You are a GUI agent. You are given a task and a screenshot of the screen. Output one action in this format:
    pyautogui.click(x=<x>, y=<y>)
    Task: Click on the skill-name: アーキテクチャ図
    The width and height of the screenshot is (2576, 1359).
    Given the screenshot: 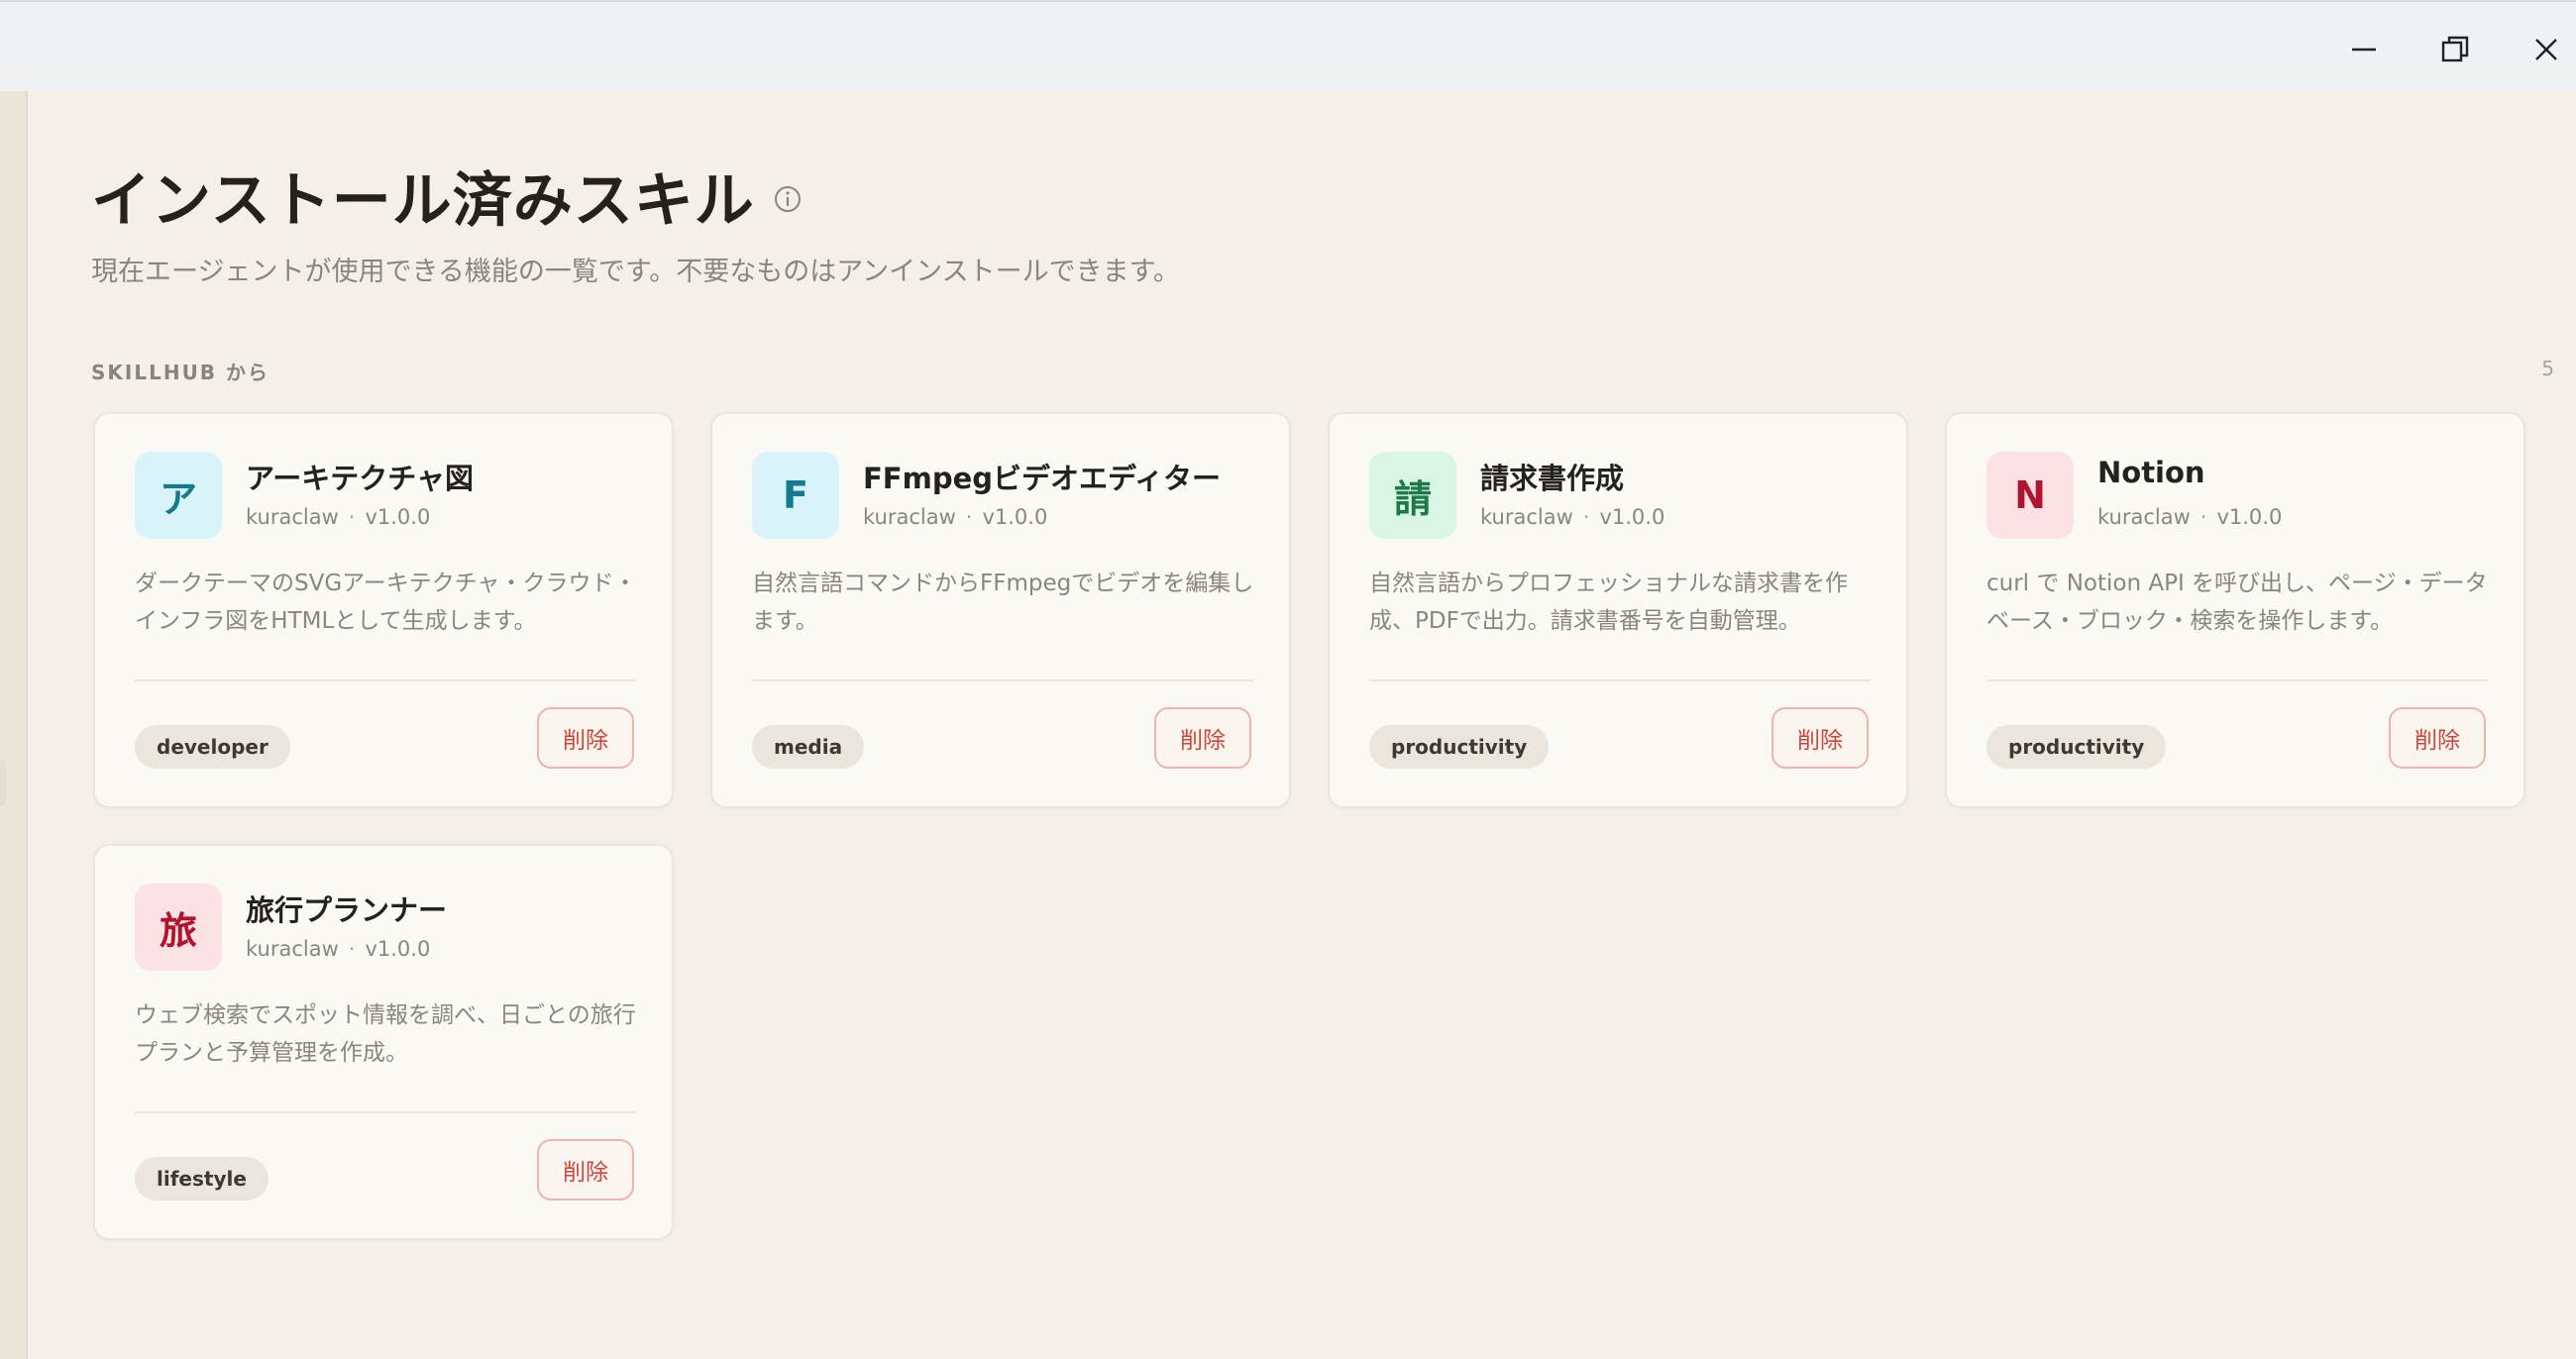 What is the action you would take?
    pyautogui.click(x=360, y=478)
    